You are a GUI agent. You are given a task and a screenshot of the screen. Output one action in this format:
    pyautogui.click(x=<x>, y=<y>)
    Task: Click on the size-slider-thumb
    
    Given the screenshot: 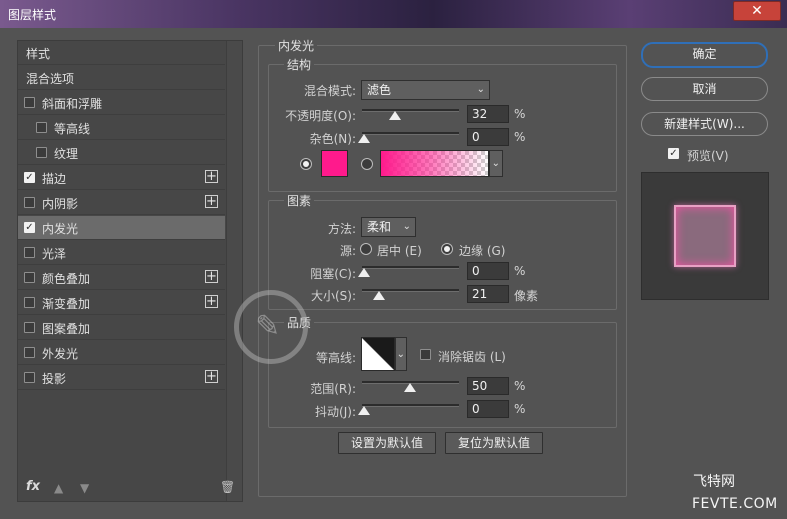 What is the action you would take?
    pyautogui.click(x=379, y=295)
    